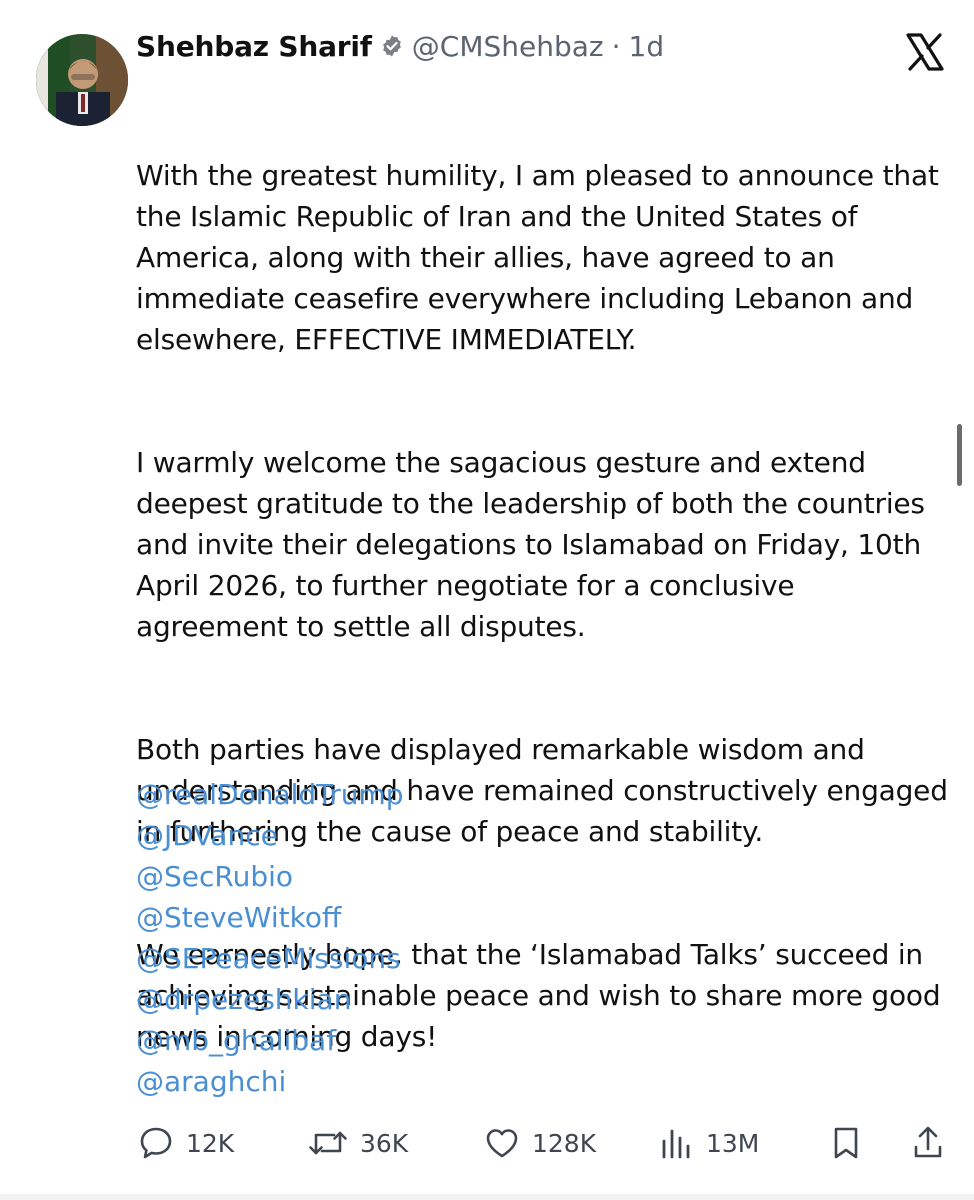  Describe the element at coordinates (508, 46) in the screenshot. I see `author-handle: @CMShehbaz` at that location.